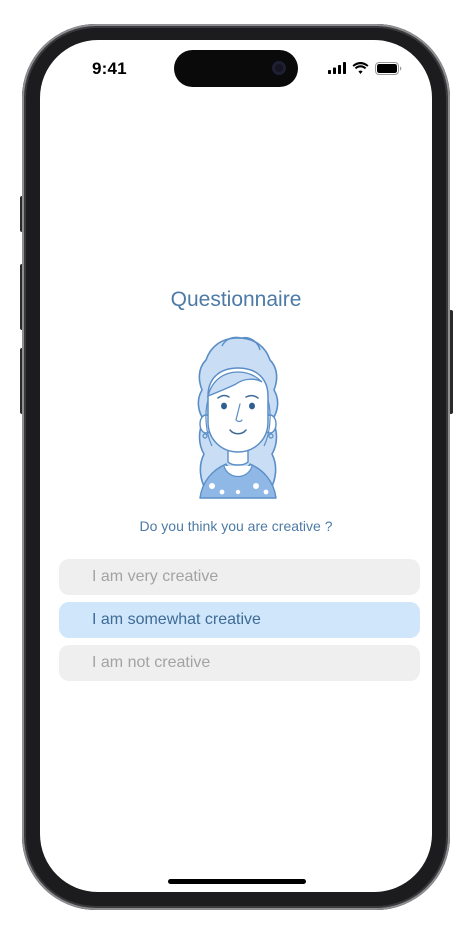  What do you see at coordinates (236, 526) in the screenshot?
I see `question-text: Do you think you are creative ?` at bounding box center [236, 526].